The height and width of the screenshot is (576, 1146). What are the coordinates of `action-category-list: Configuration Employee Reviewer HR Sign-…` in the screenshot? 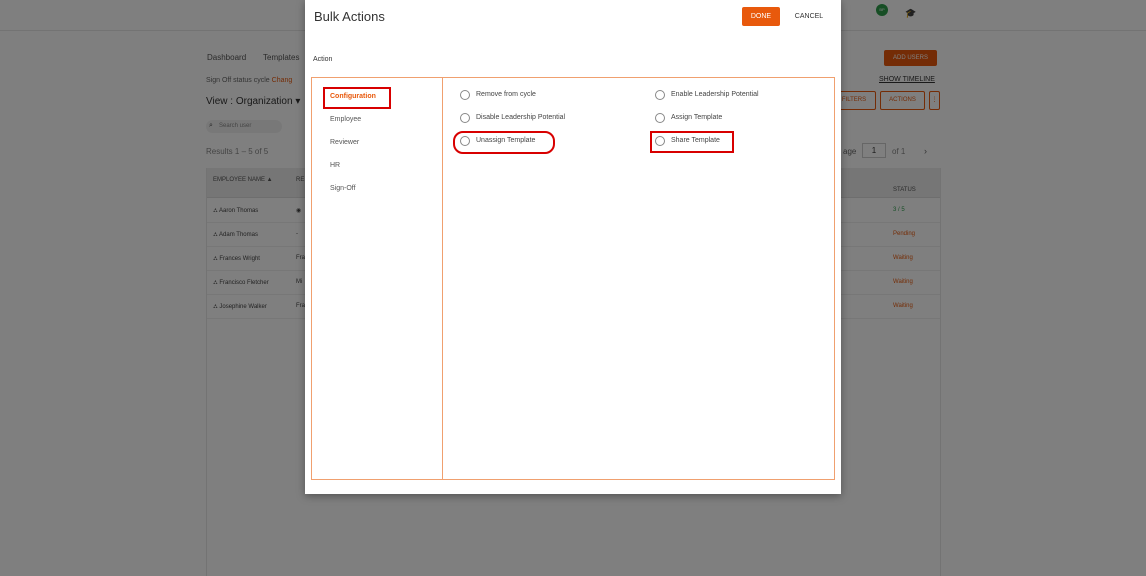 It's located at (377, 278).